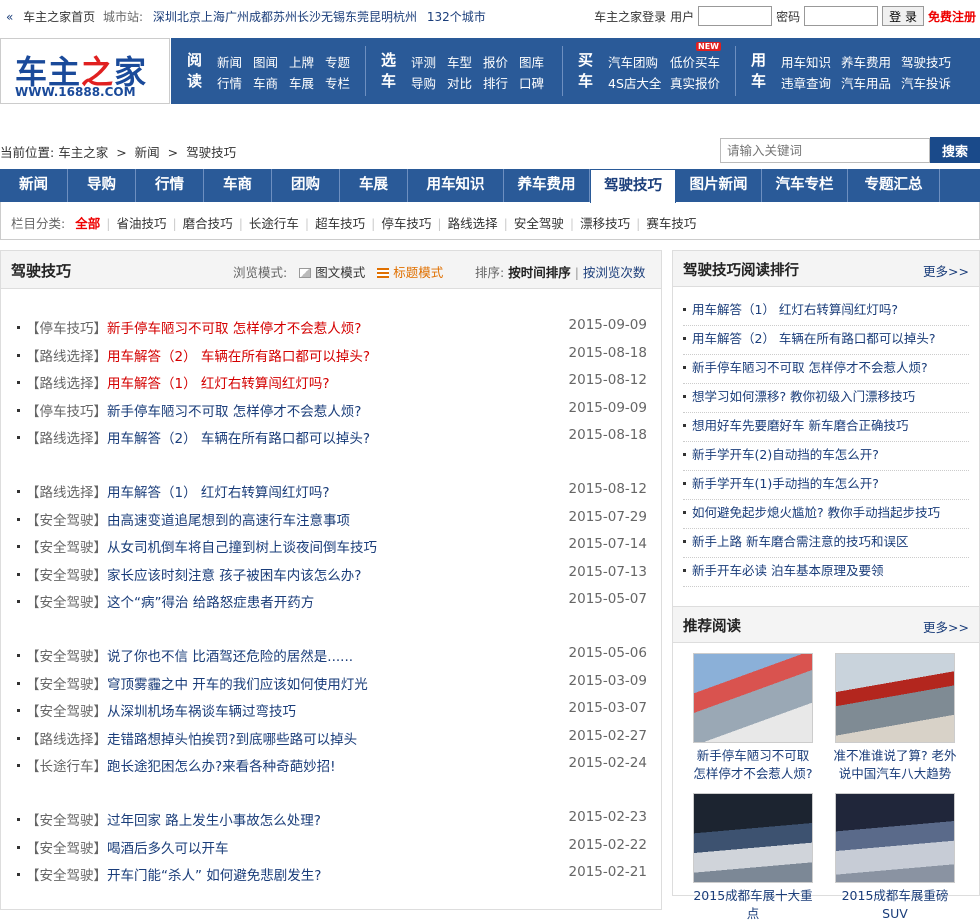 Image resolution: width=980 pixels, height=923 pixels. Describe the element at coordinates (459, 61) in the screenshot. I see `nav-link: 车型` at that location.